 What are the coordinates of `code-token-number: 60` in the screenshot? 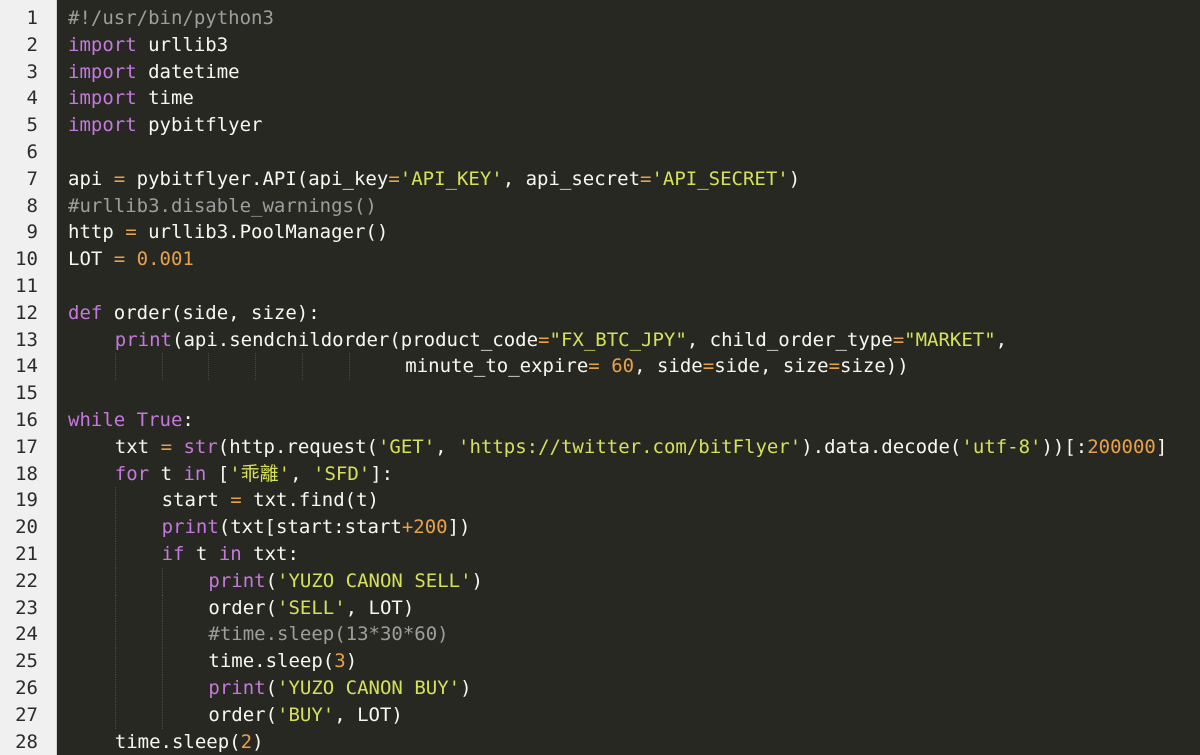 It's located at (623, 366).